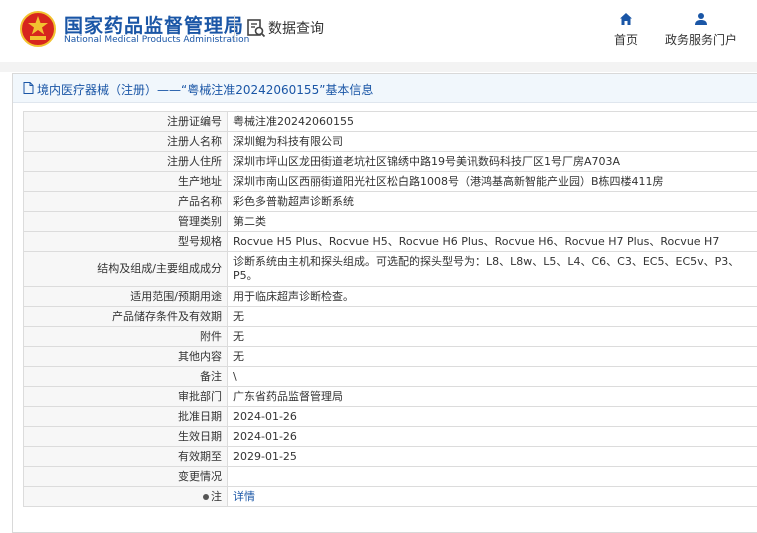 The image size is (757, 533). Describe the element at coordinates (244, 496) in the screenshot. I see `details-link: 详情` at that location.